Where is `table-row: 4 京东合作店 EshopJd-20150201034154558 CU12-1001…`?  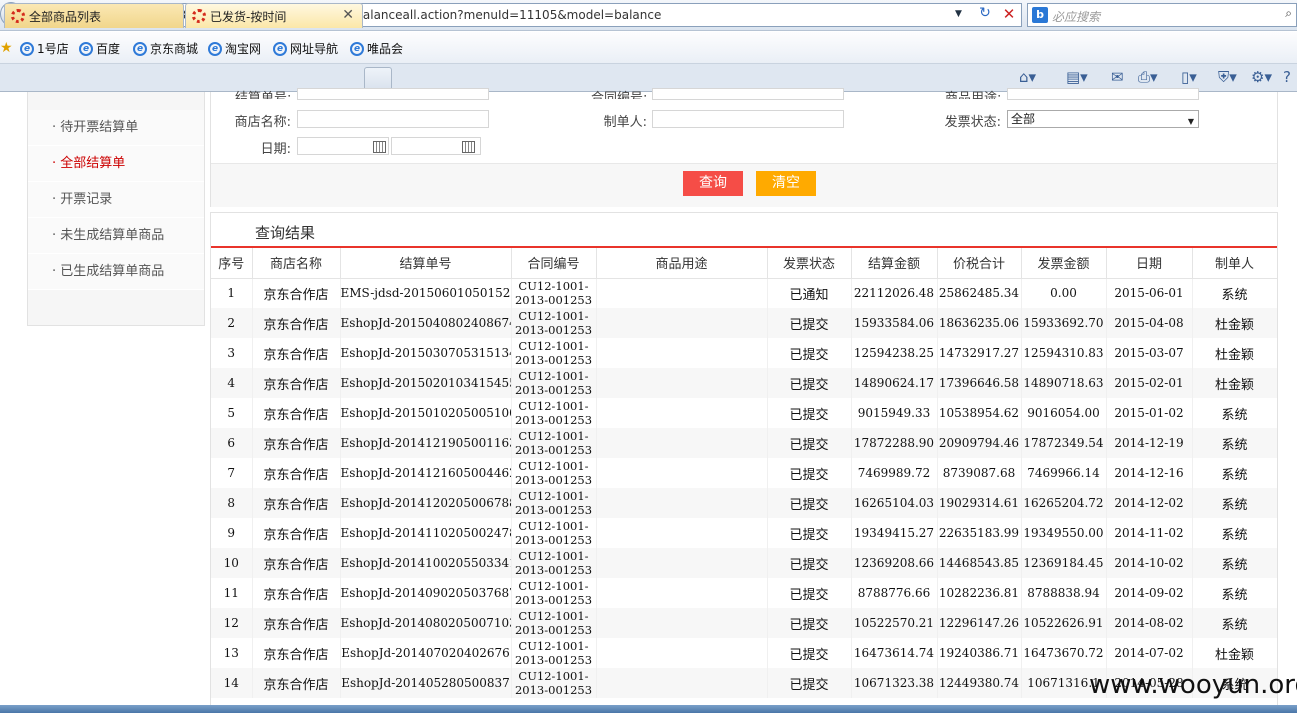 table-row: 4 京东合作店 EshopJd-20150201034154558 CU12-1001… is located at coordinates (744, 383).